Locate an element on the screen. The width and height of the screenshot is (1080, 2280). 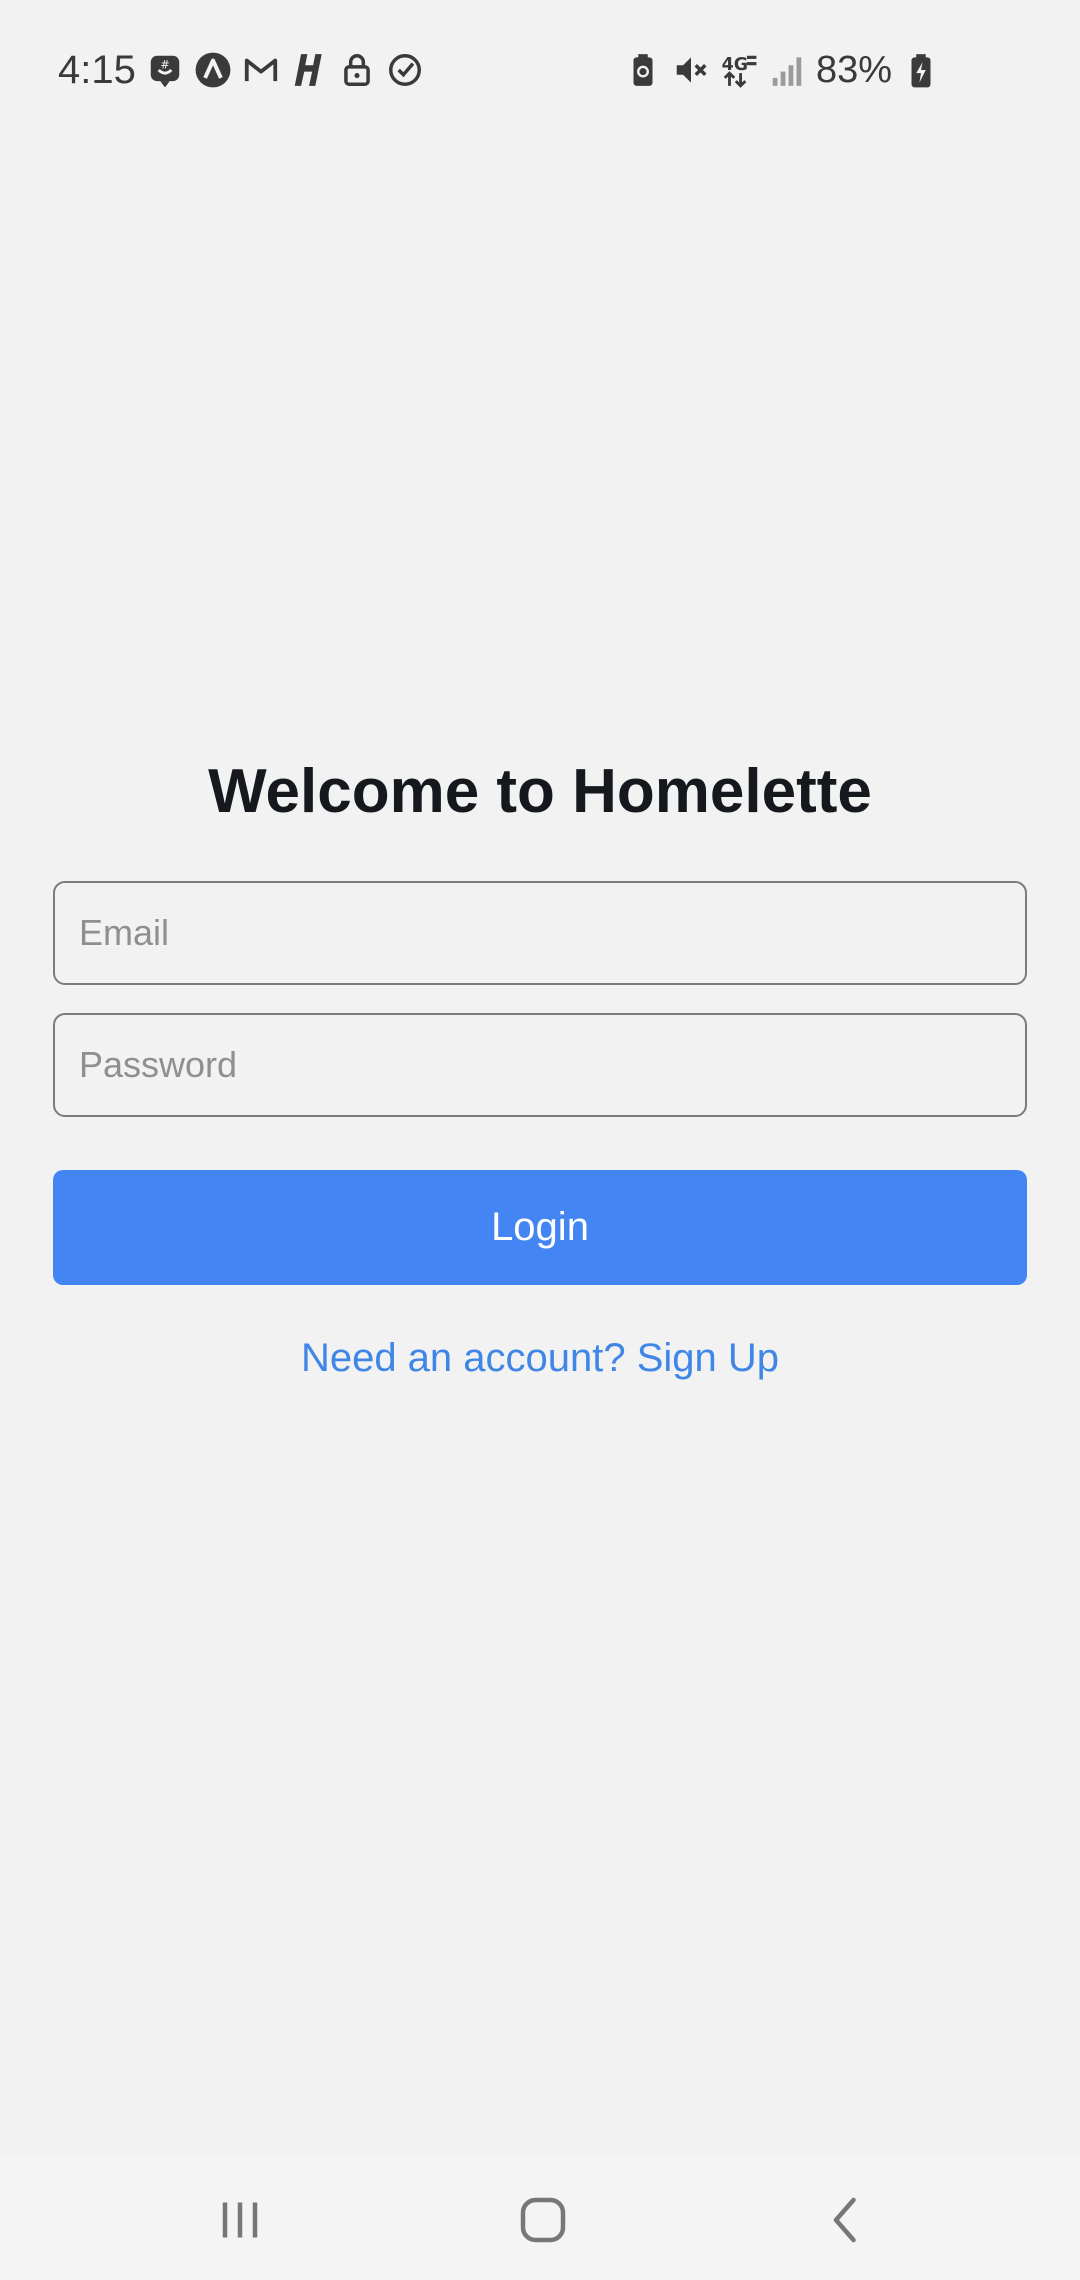
battery-percent: 83% is located at coordinates (854, 70).